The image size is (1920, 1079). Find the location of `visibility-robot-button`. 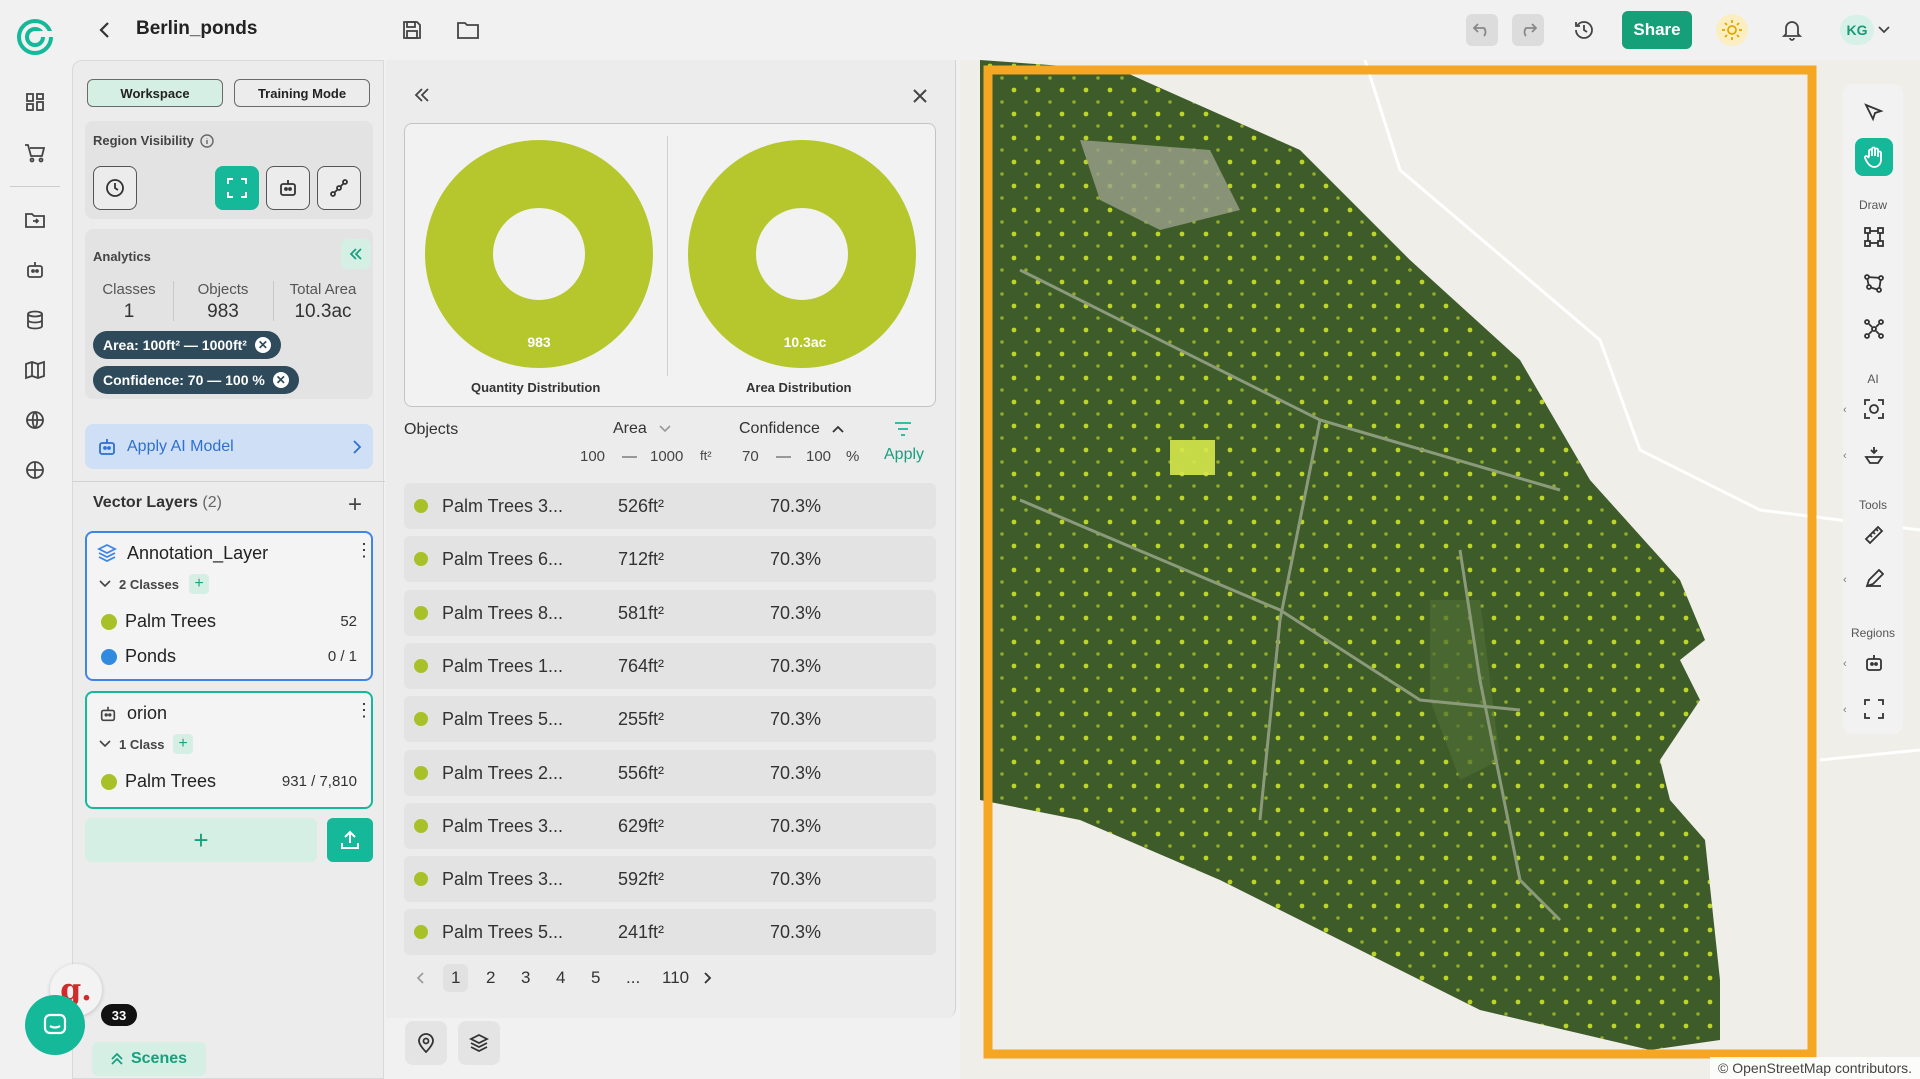

visibility-robot-button is located at coordinates (288, 188).